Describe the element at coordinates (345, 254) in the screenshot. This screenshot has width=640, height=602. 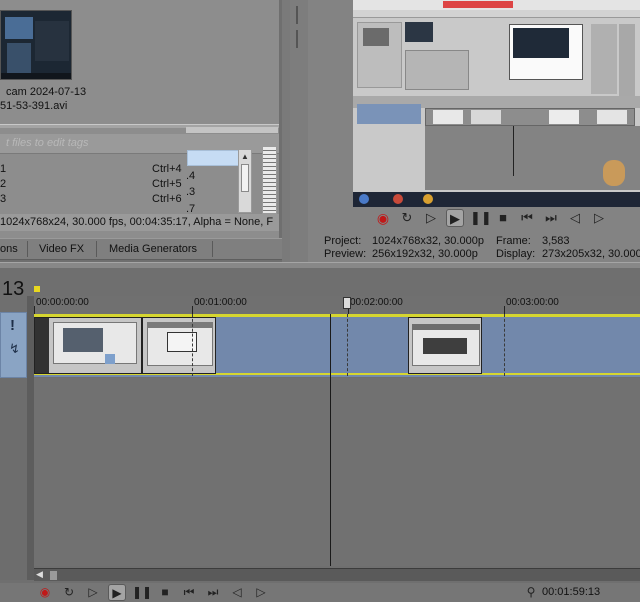
I see `preview-label: Preview:` at that location.